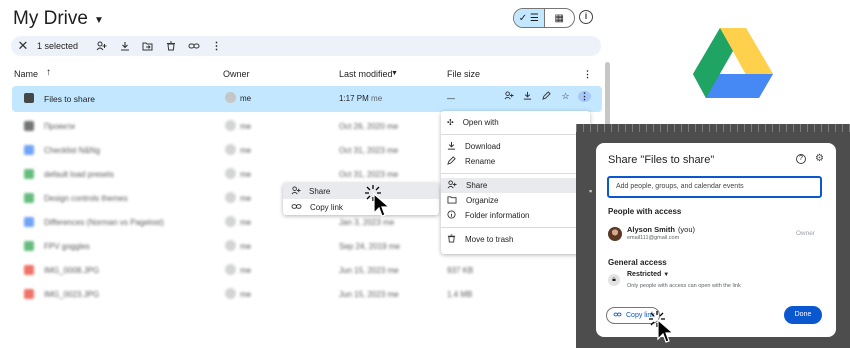  Describe the element at coordinates (361, 191) in the screenshot. I see `submenu-share: Share` at that location.